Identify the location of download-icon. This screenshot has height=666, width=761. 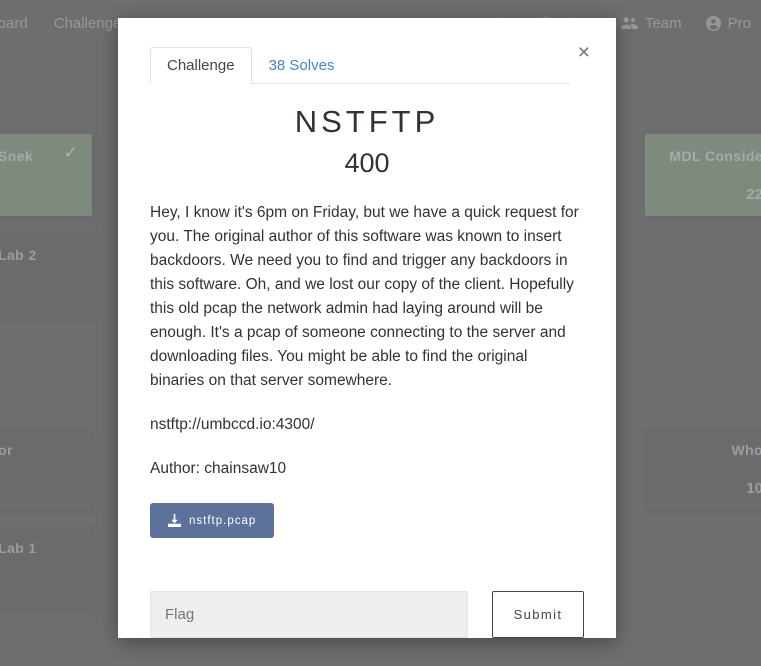
(174, 520).